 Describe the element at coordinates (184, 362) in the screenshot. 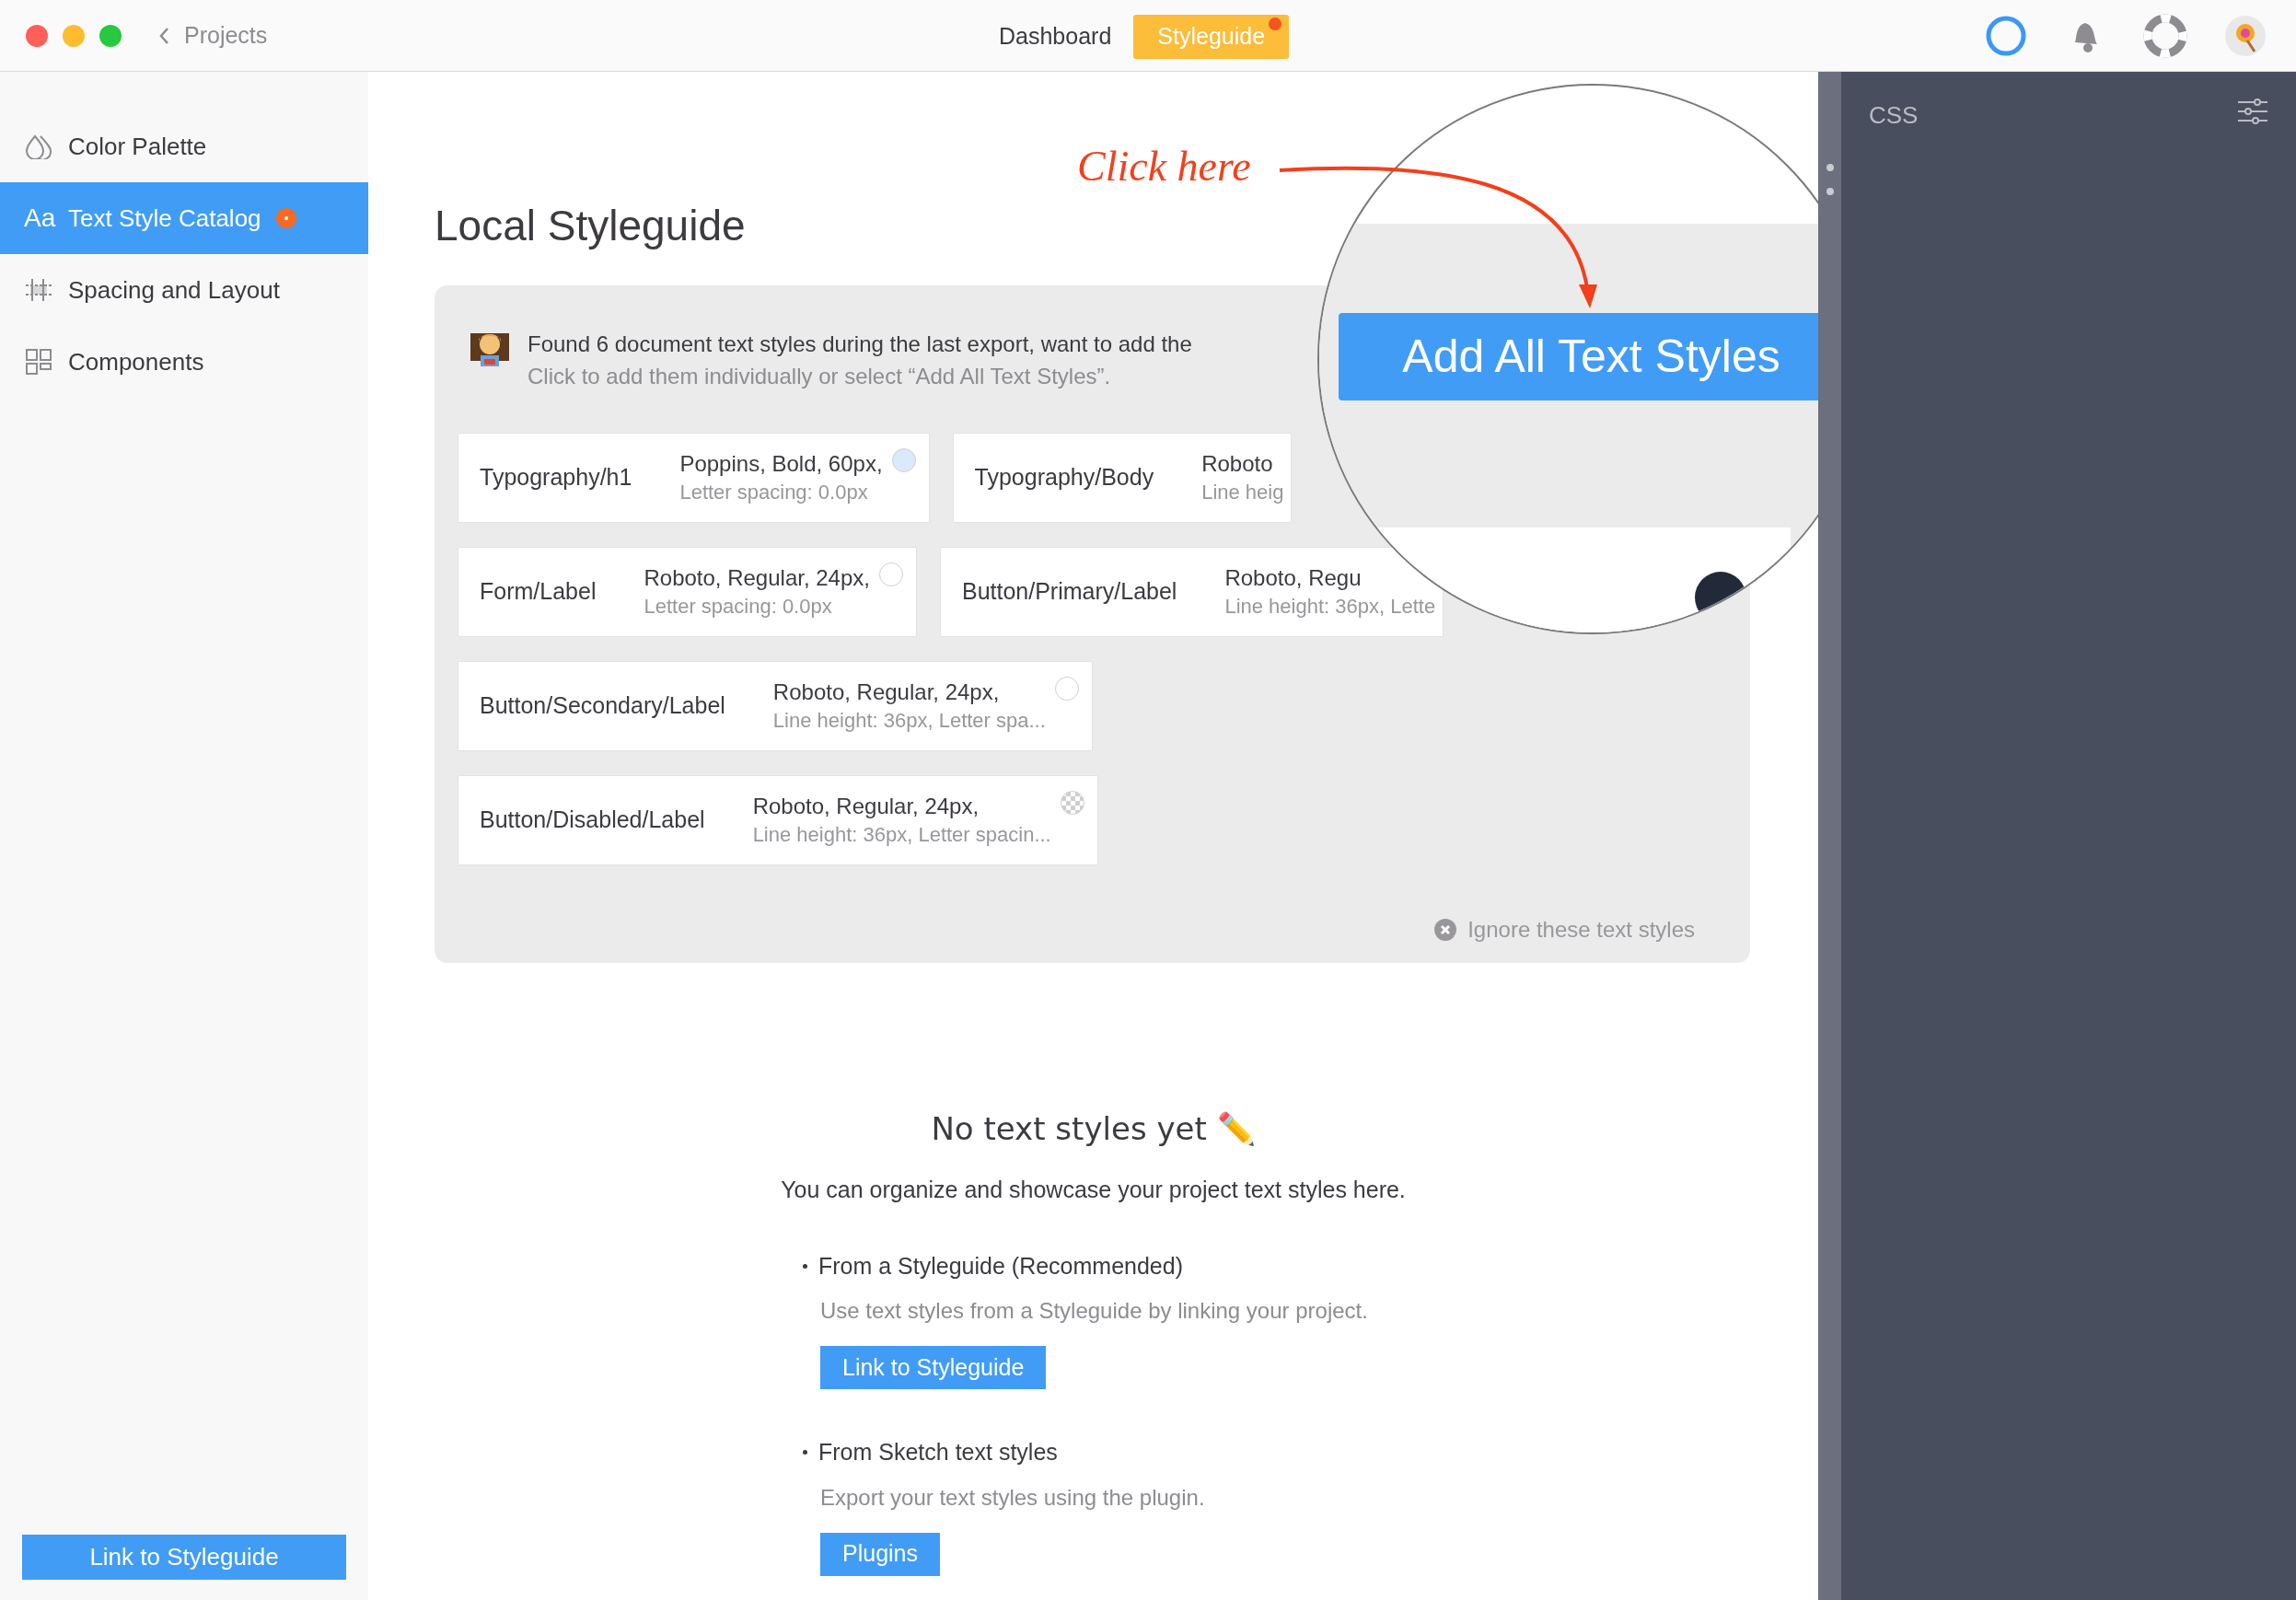

I see `sidebar-item: Components` at that location.